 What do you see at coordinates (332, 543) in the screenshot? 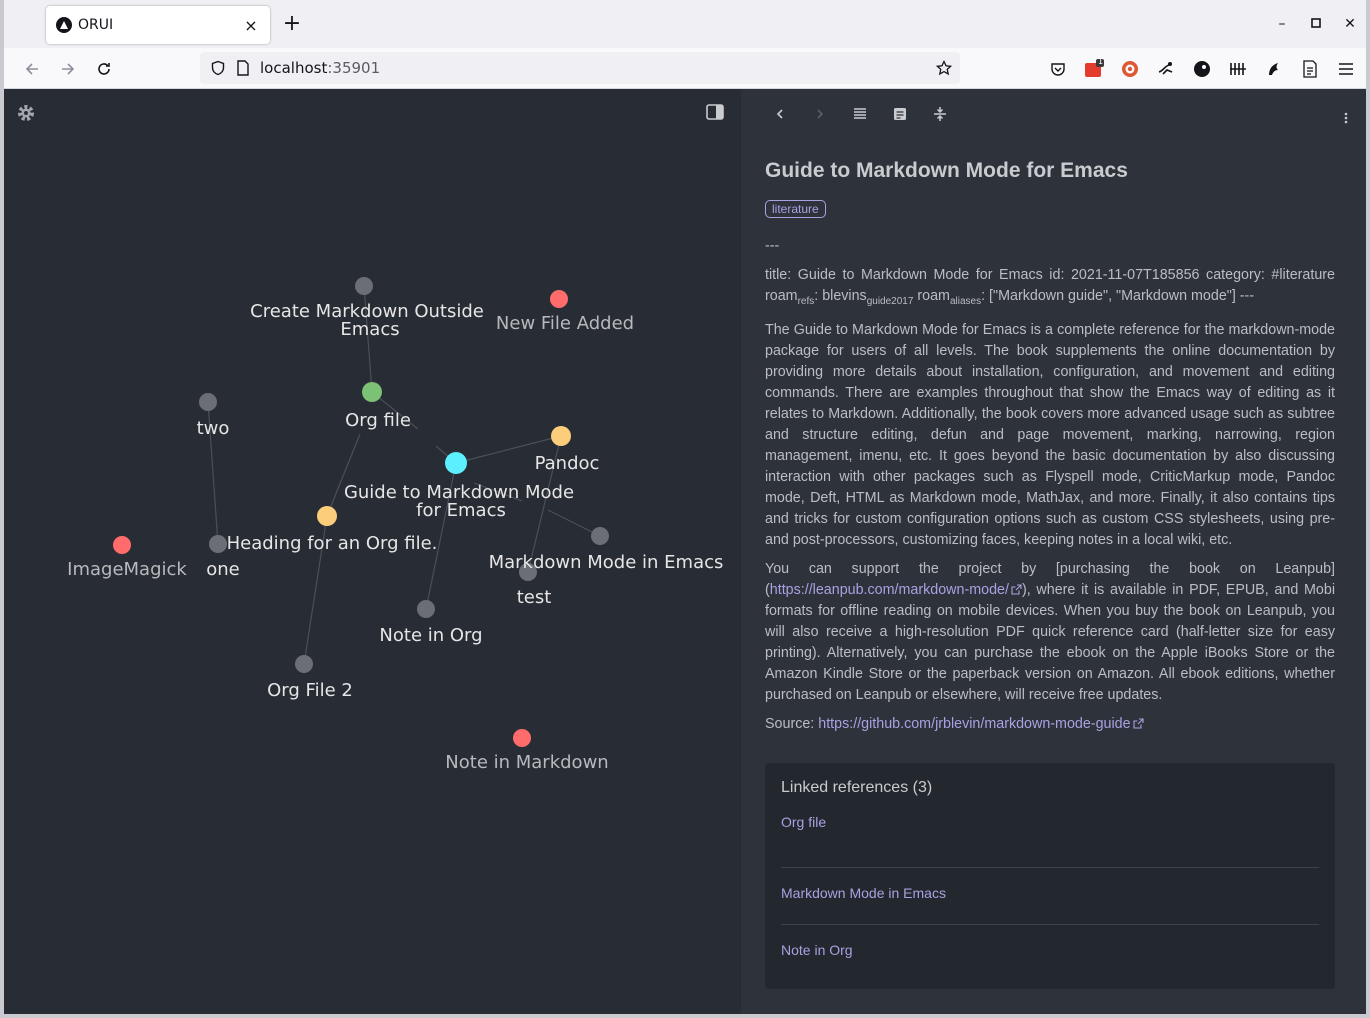
I see `node-label: Heading for an Org file.` at bounding box center [332, 543].